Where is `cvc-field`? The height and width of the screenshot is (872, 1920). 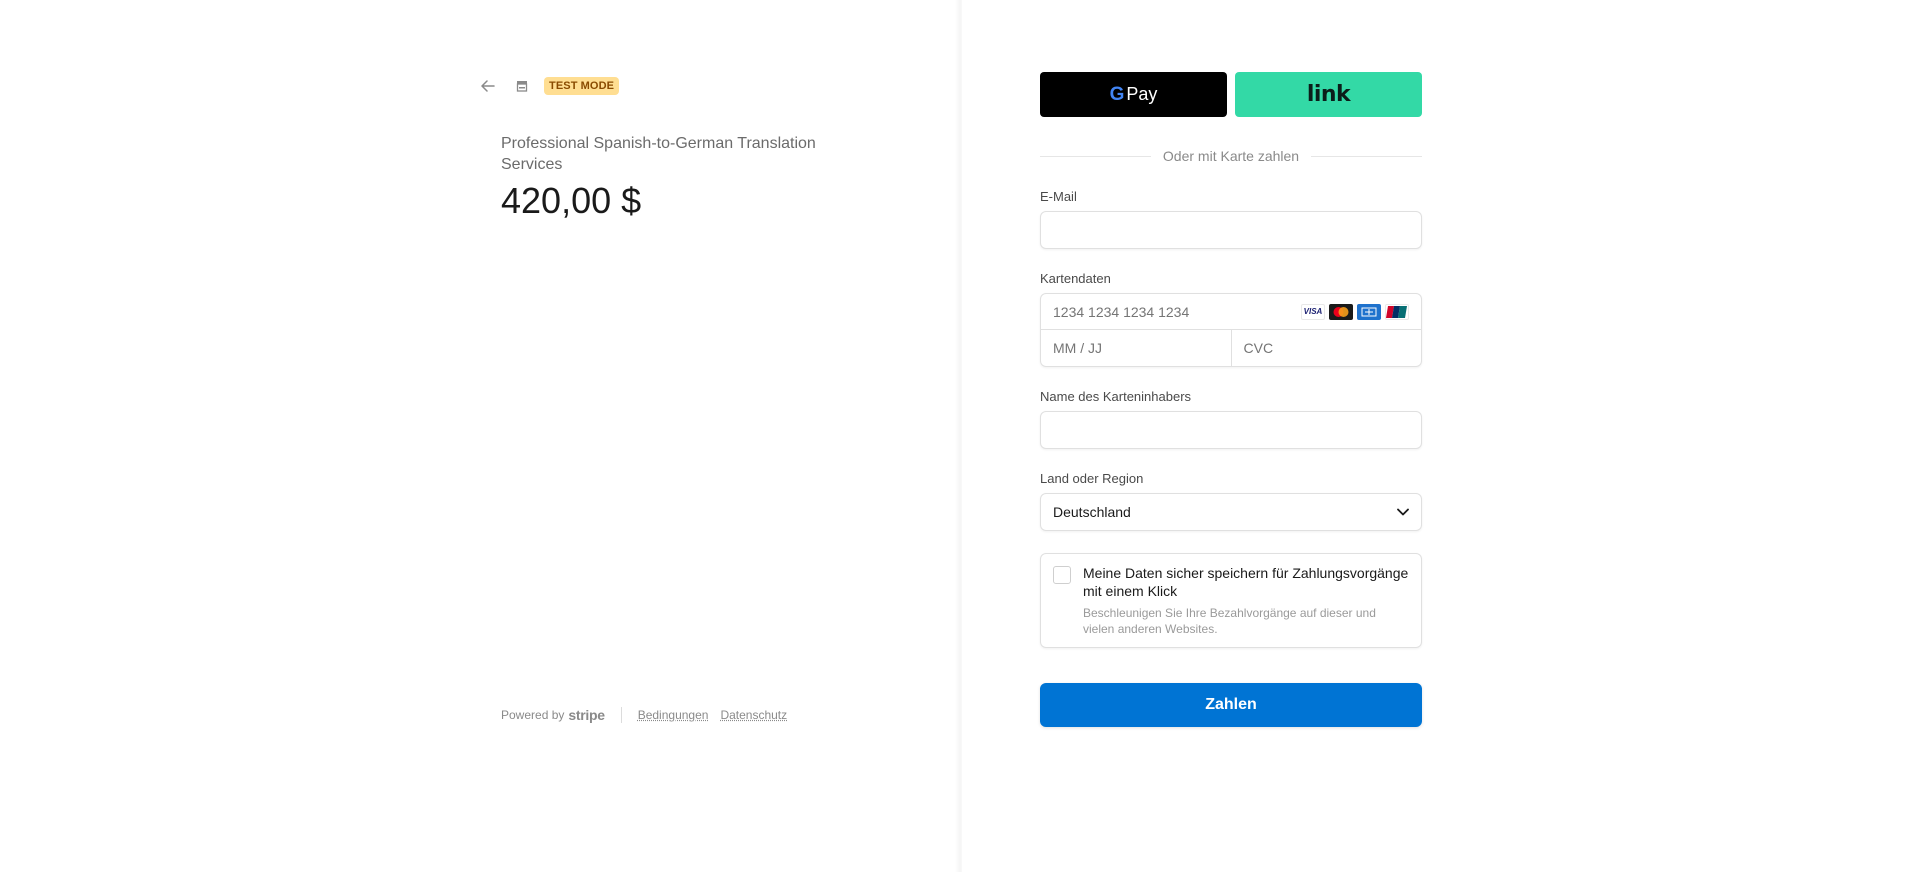
cvc-field is located at coordinates (1326, 348).